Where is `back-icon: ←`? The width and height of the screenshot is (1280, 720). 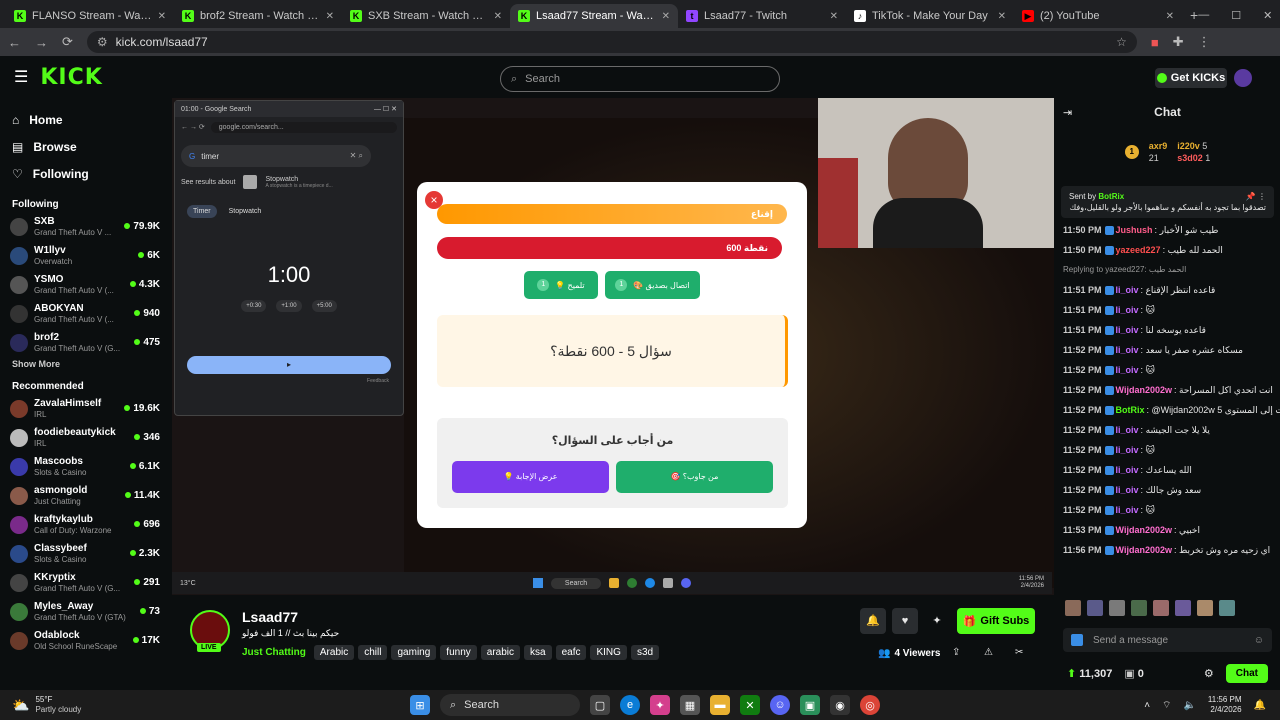 back-icon: ← is located at coordinates (14, 42).